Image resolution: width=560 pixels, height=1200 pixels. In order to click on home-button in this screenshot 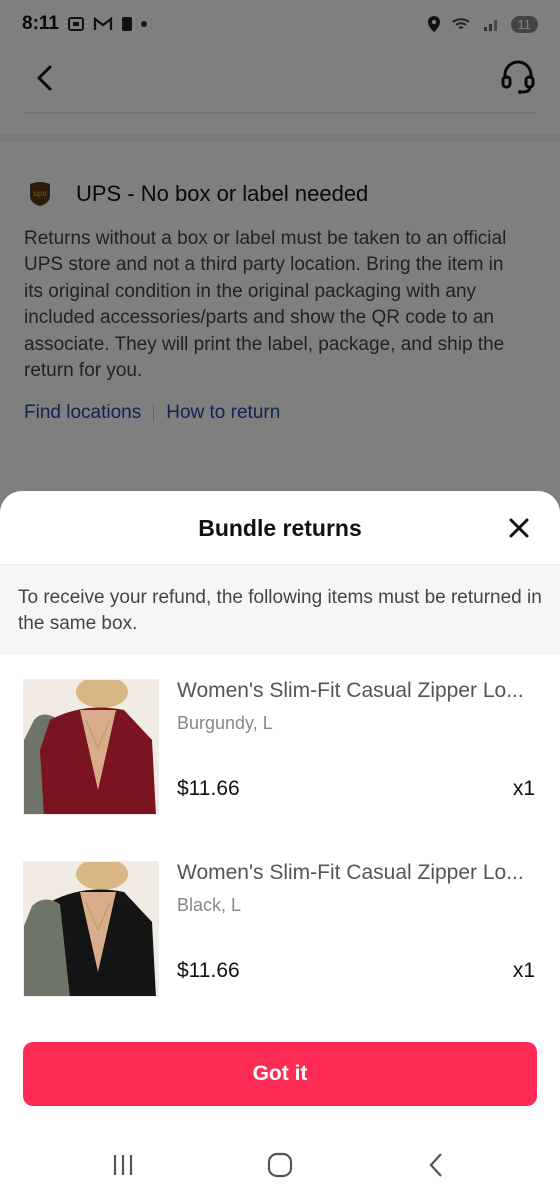, I will do `click(280, 1165)`.